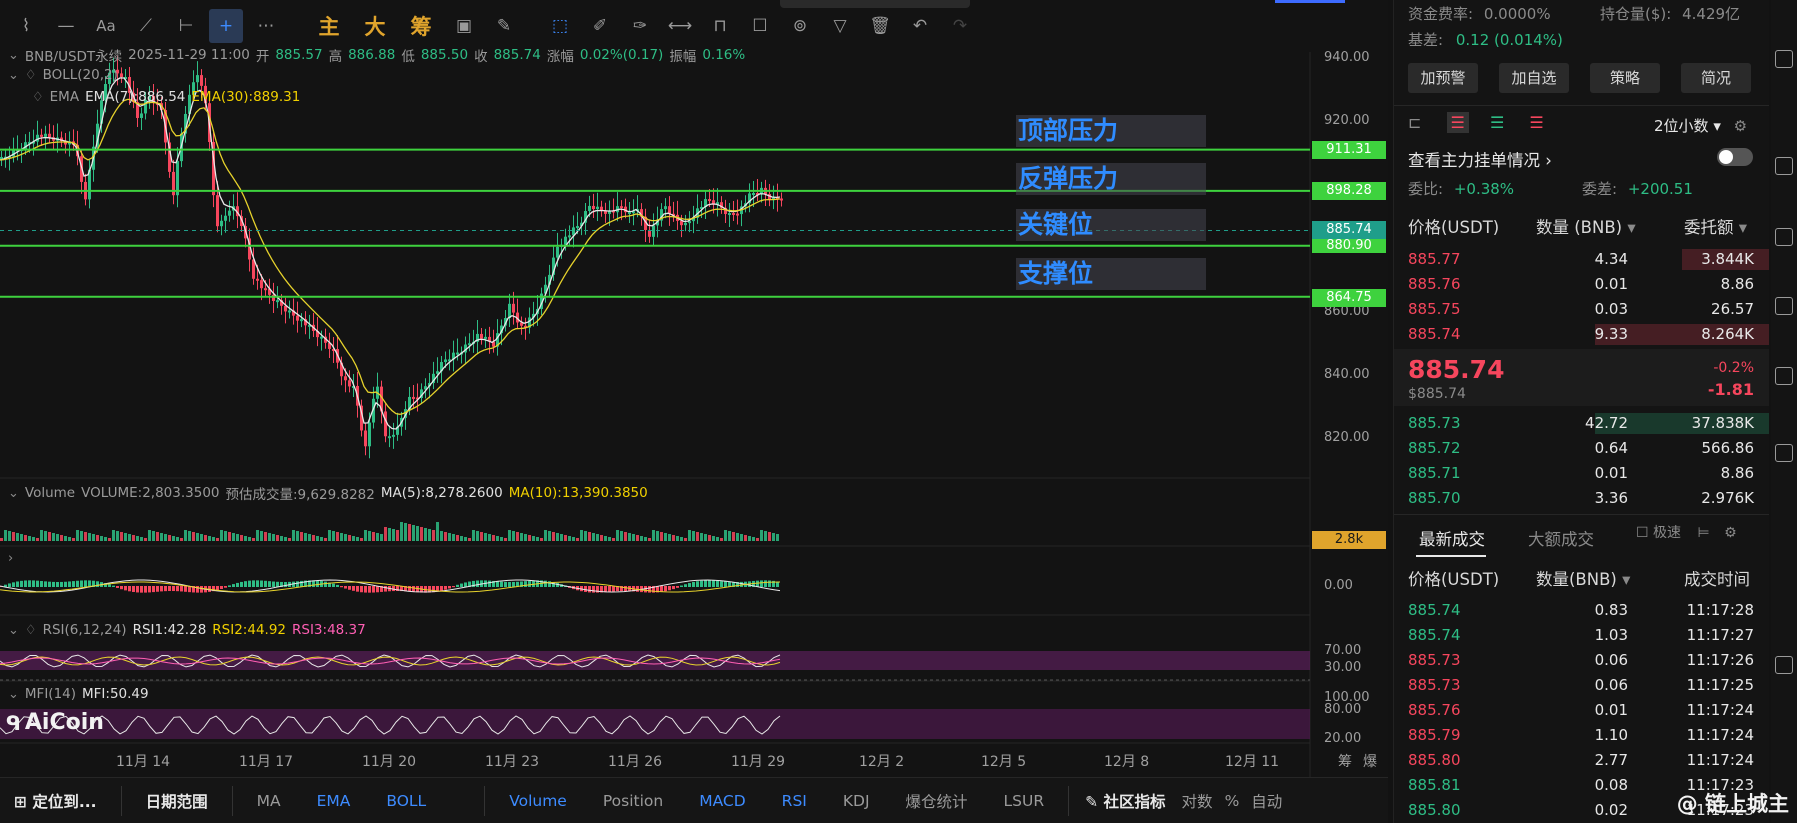 The image size is (1797, 823). I want to click on rsi-name: RSI(6,12,24), so click(84, 630).